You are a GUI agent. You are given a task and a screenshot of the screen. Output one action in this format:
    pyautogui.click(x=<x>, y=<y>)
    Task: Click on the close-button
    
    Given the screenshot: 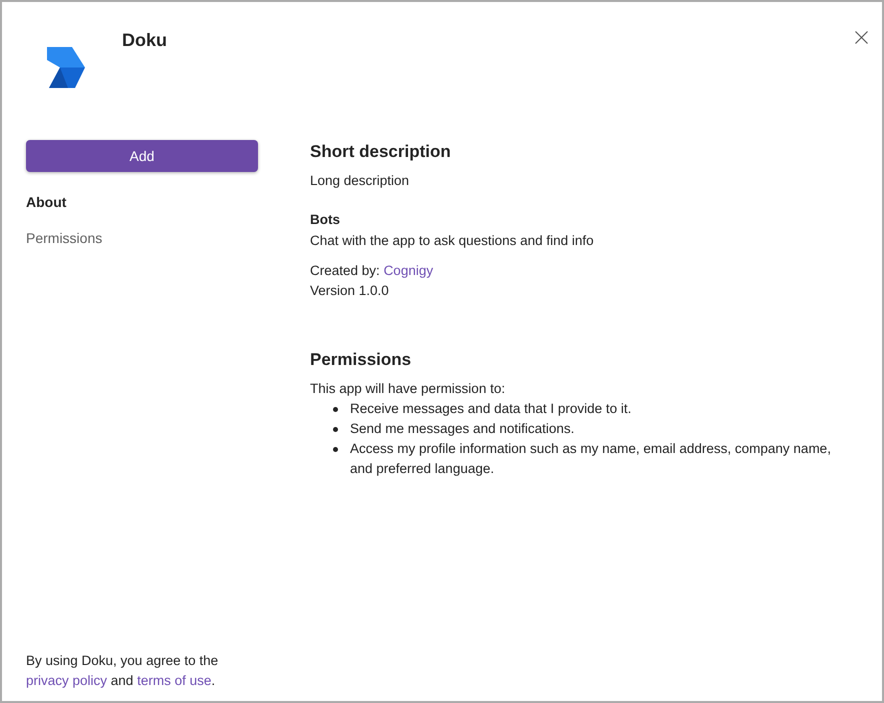 What is the action you would take?
    pyautogui.click(x=861, y=37)
    